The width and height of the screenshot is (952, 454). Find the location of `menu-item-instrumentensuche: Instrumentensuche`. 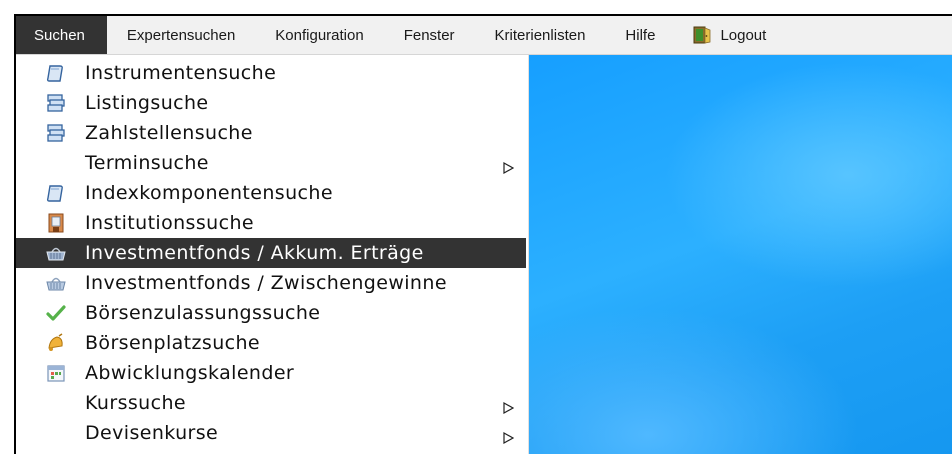

menu-item-instrumentensuche: Instrumentensuche is located at coordinates (271, 73).